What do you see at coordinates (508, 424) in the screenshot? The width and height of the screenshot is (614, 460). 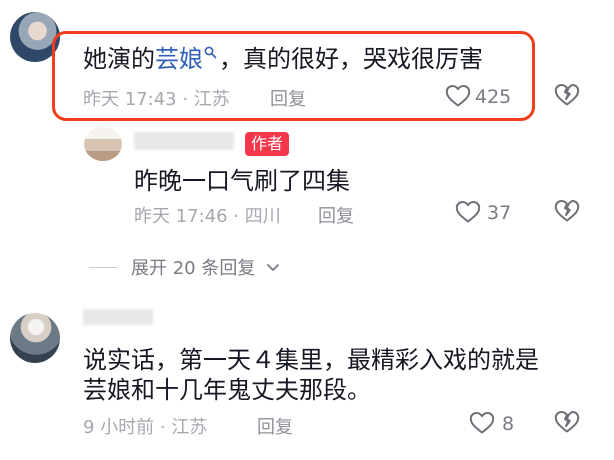 I see `comment-2-like-count: 8` at bounding box center [508, 424].